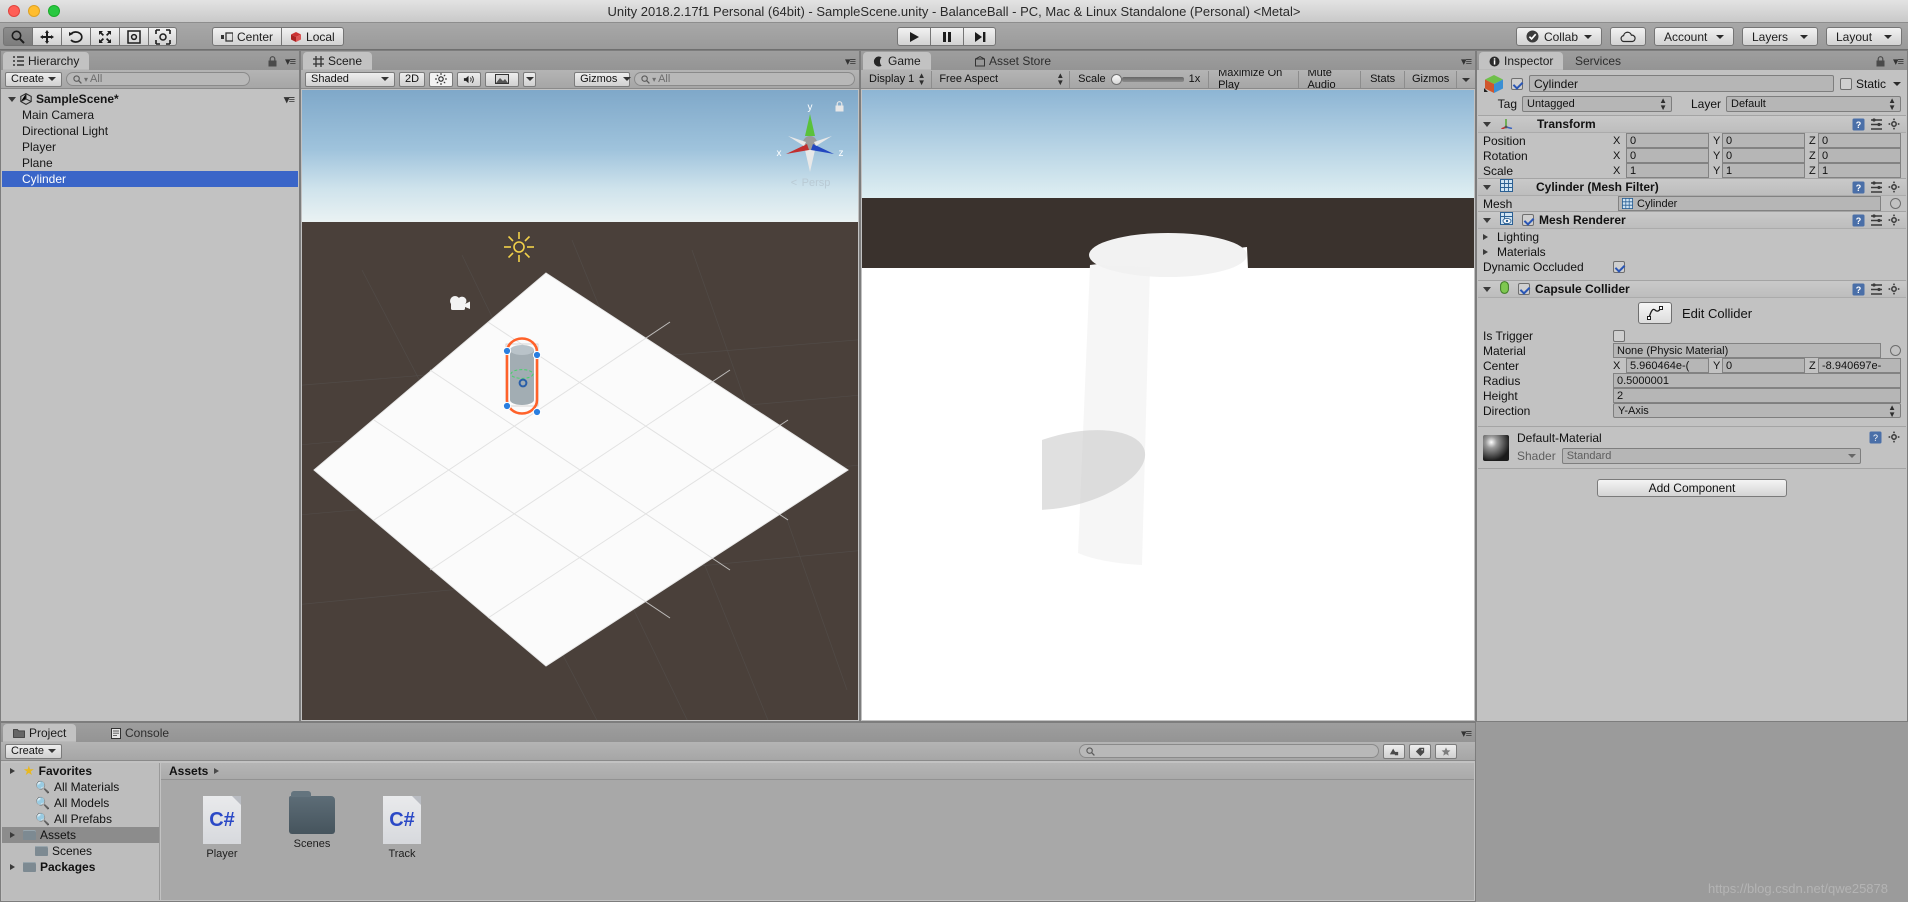 This screenshot has width=1908, height=902. Describe the element at coordinates (1681, 83) in the screenshot. I see `gameobject-name-field: Cylinder` at that location.